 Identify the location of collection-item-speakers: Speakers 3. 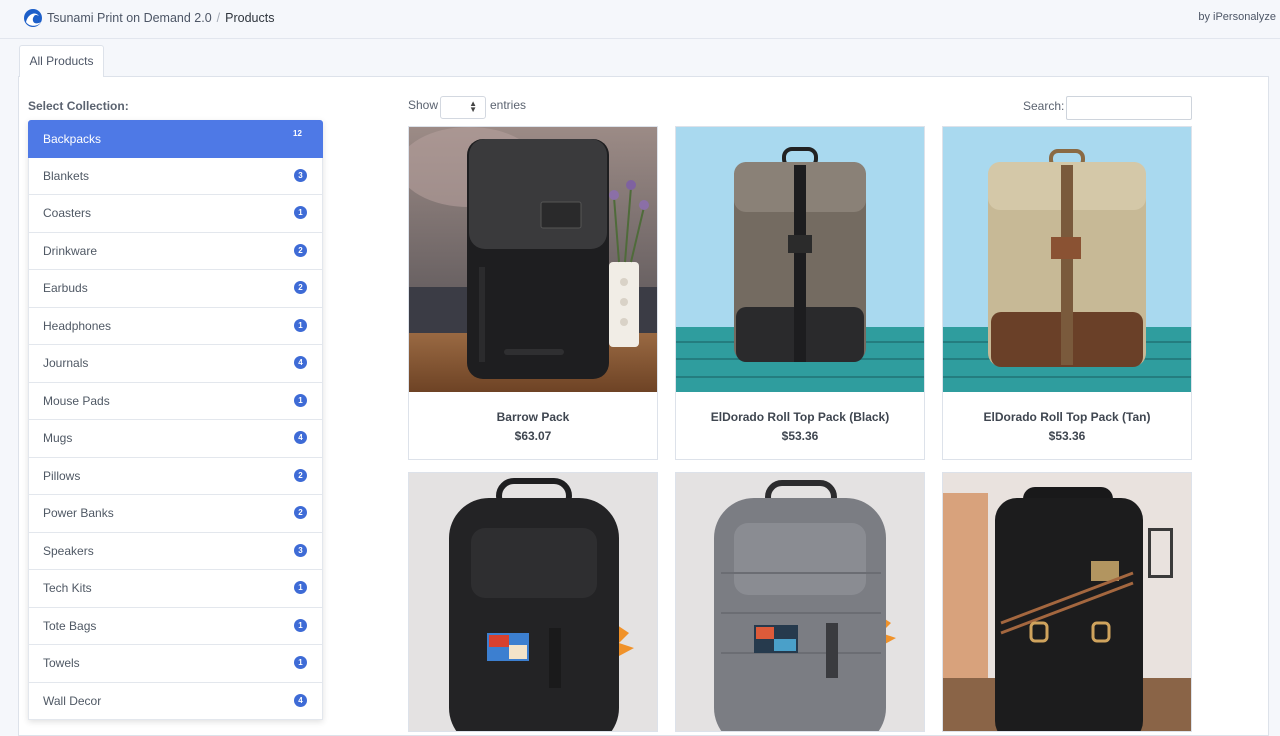
(175, 551).